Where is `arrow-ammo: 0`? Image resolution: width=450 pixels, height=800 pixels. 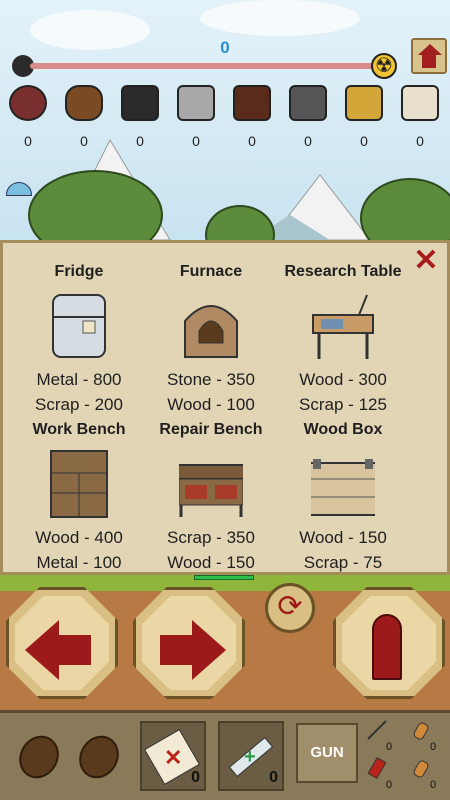 arrow-ammo: 0 is located at coordinates (381, 737).